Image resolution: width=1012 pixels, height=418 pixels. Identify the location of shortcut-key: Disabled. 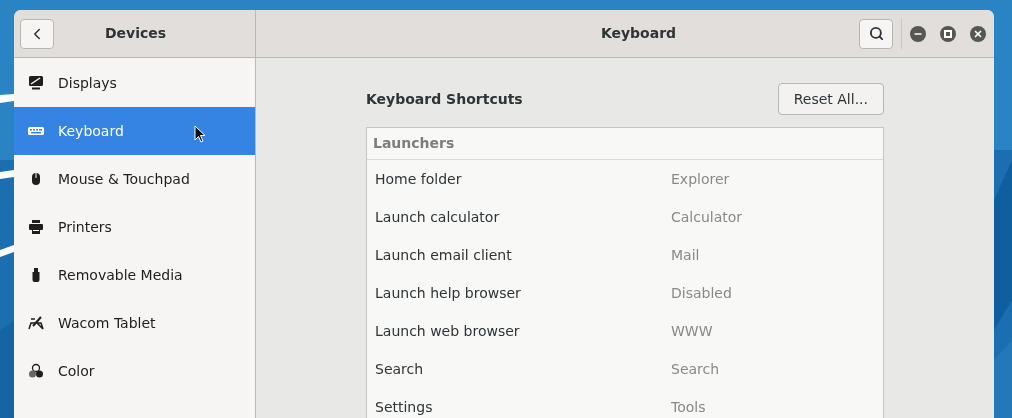
(701, 293).